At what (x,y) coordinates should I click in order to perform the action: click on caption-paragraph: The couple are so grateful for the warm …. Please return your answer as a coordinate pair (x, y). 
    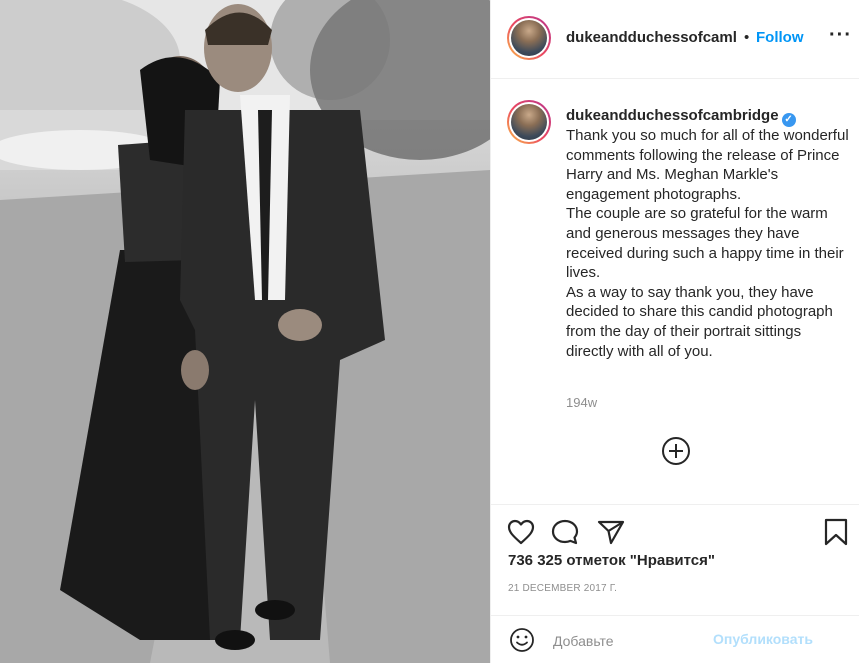
    Looking at the image, I should click on (705, 243).